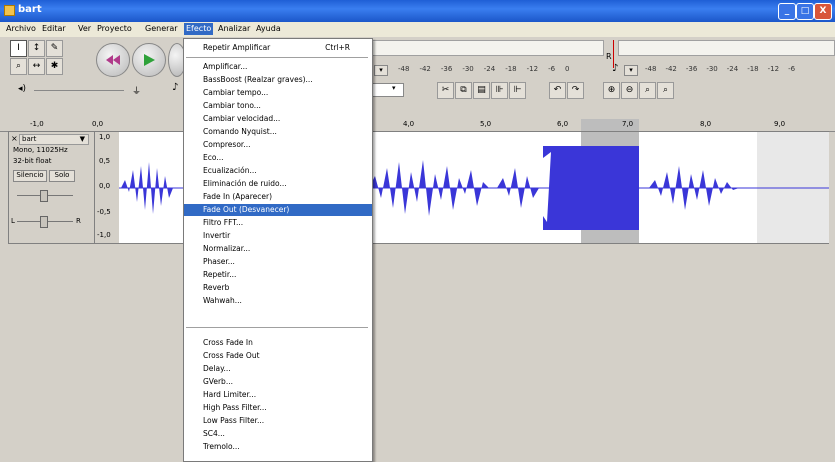 The width and height of the screenshot is (835, 462). Describe the element at coordinates (98, 124) in the screenshot. I see `ruler-label: 0,0` at that location.